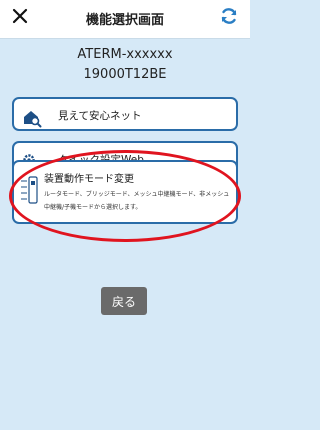 The width and height of the screenshot is (320, 430). I want to click on home-search-icon, so click(32, 118).